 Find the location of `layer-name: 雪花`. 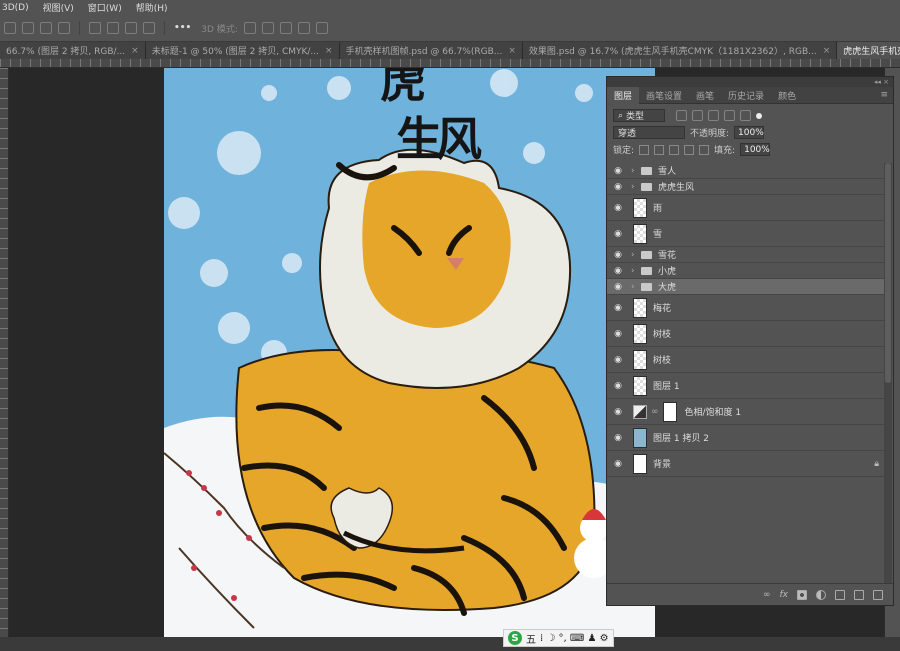

layer-name: 雪花 is located at coordinates (667, 254).